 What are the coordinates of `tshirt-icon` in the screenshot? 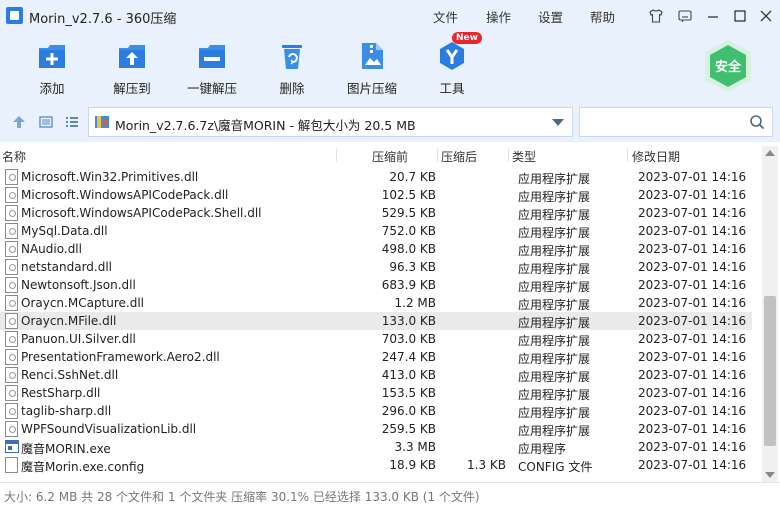 It's located at (656, 16).